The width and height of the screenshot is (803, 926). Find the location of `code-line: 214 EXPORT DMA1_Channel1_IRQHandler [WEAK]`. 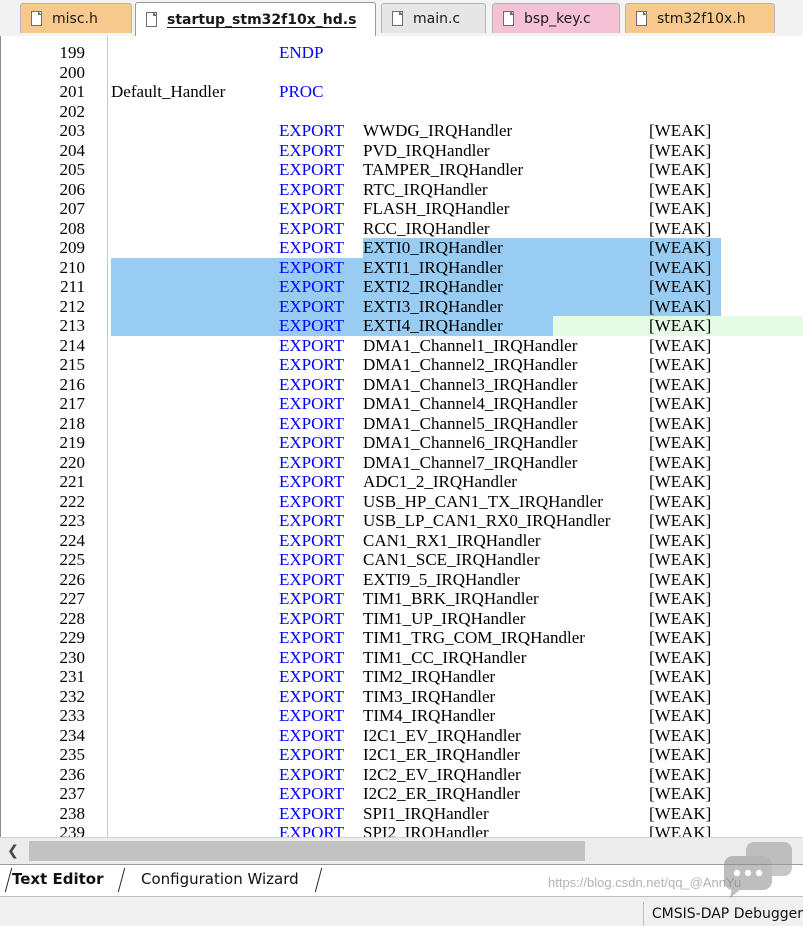

code-line: 214 EXPORT DMA1_Channel1_IRQHandler [WEAK] is located at coordinates (402, 346).